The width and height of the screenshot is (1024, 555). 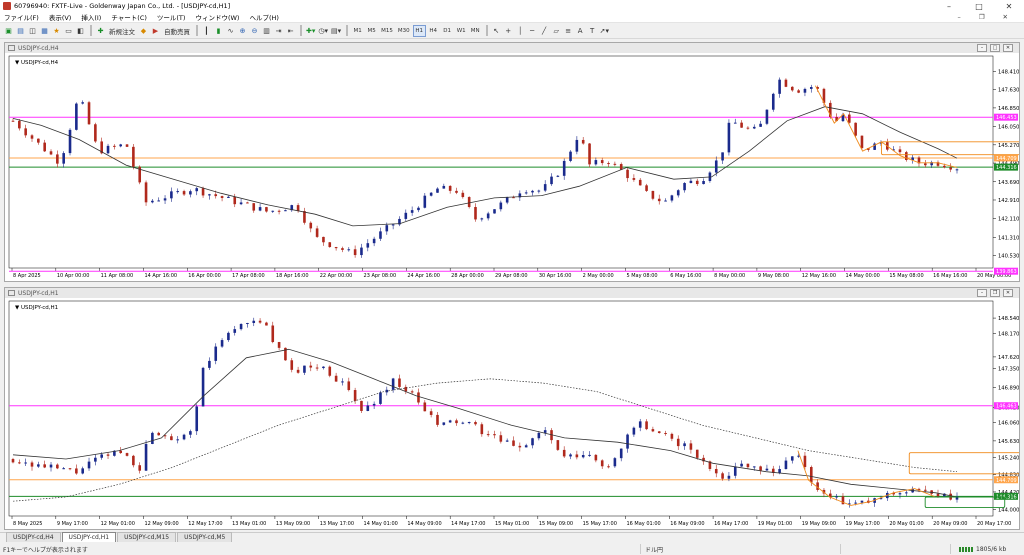 I want to click on tab-m15: USDJPY-cd,M15, so click(x=147, y=537).